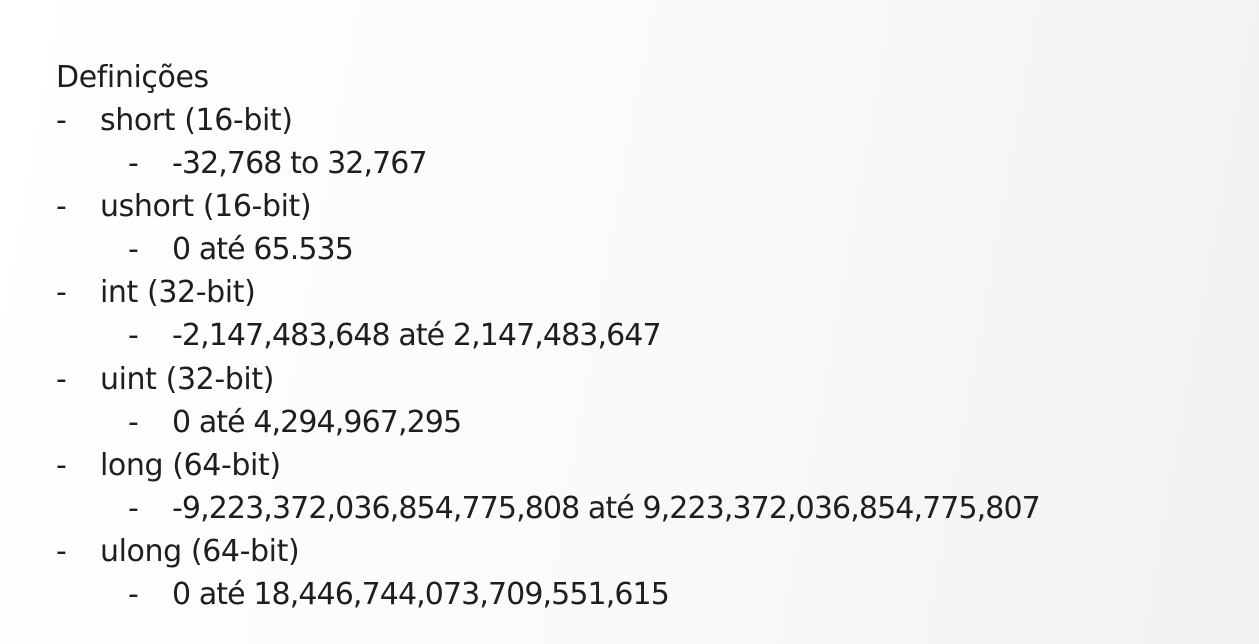 This screenshot has width=1259, height=644. Describe the element at coordinates (646, 206) in the screenshot. I see `list-item-ushort: - ushort (16-bit)` at that location.